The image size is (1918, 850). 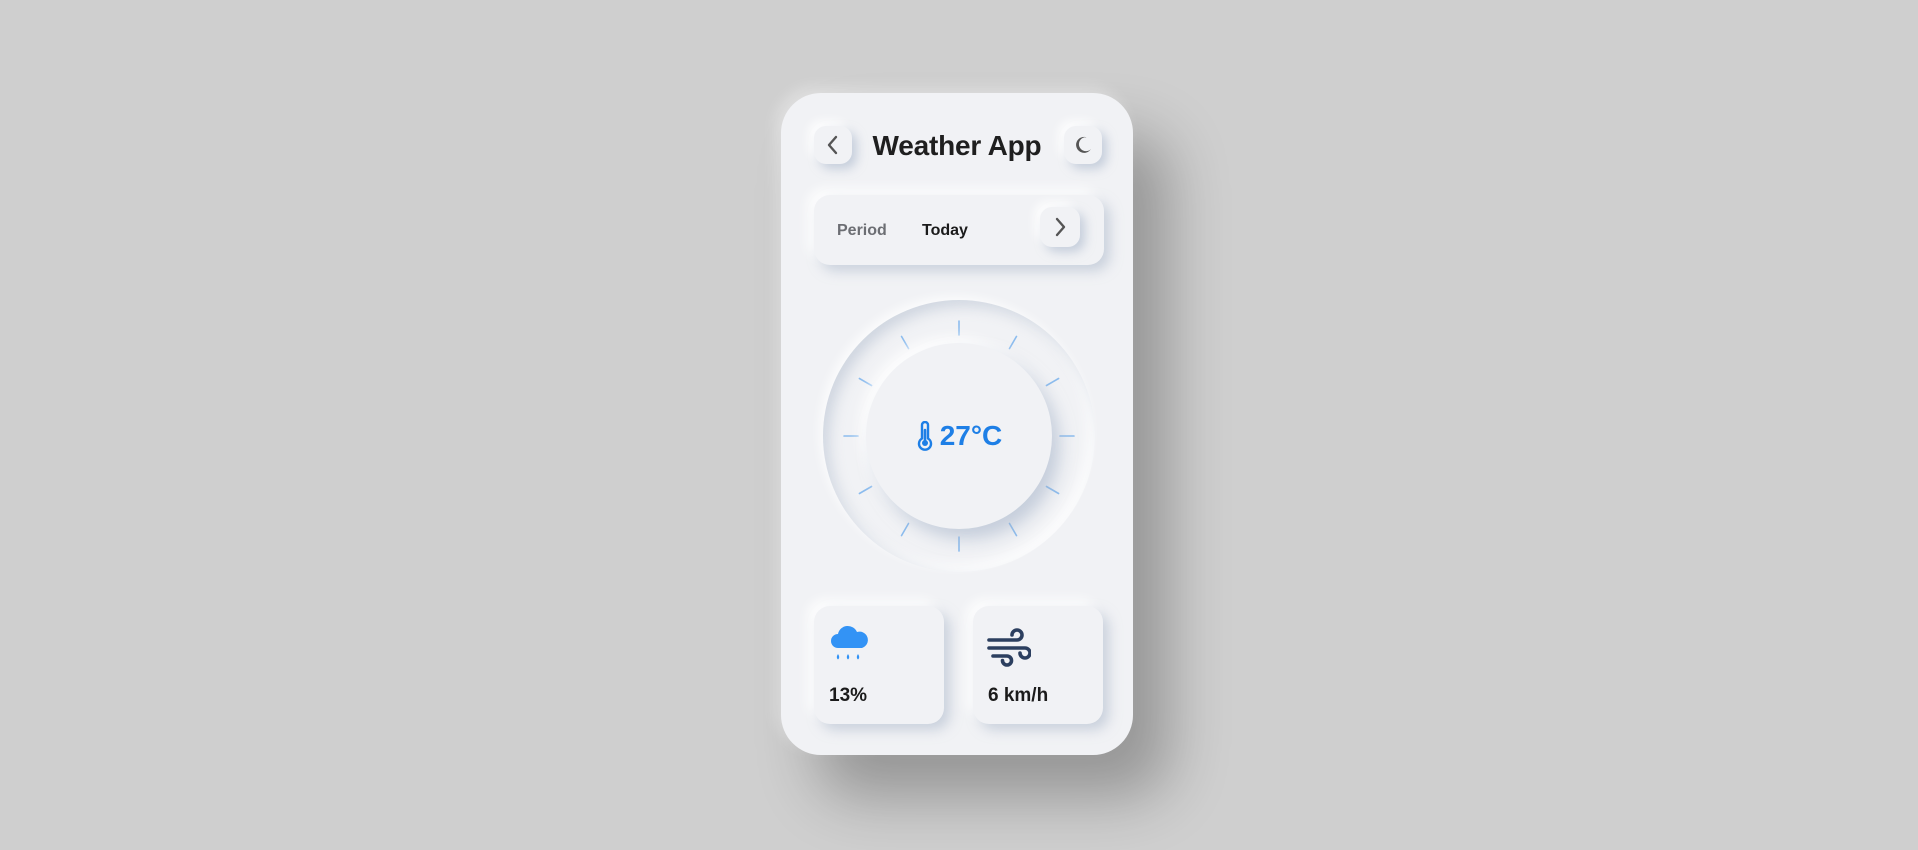 What do you see at coordinates (971, 435) in the screenshot?
I see `temperature-value: 27°C` at bounding box center [971, 435].